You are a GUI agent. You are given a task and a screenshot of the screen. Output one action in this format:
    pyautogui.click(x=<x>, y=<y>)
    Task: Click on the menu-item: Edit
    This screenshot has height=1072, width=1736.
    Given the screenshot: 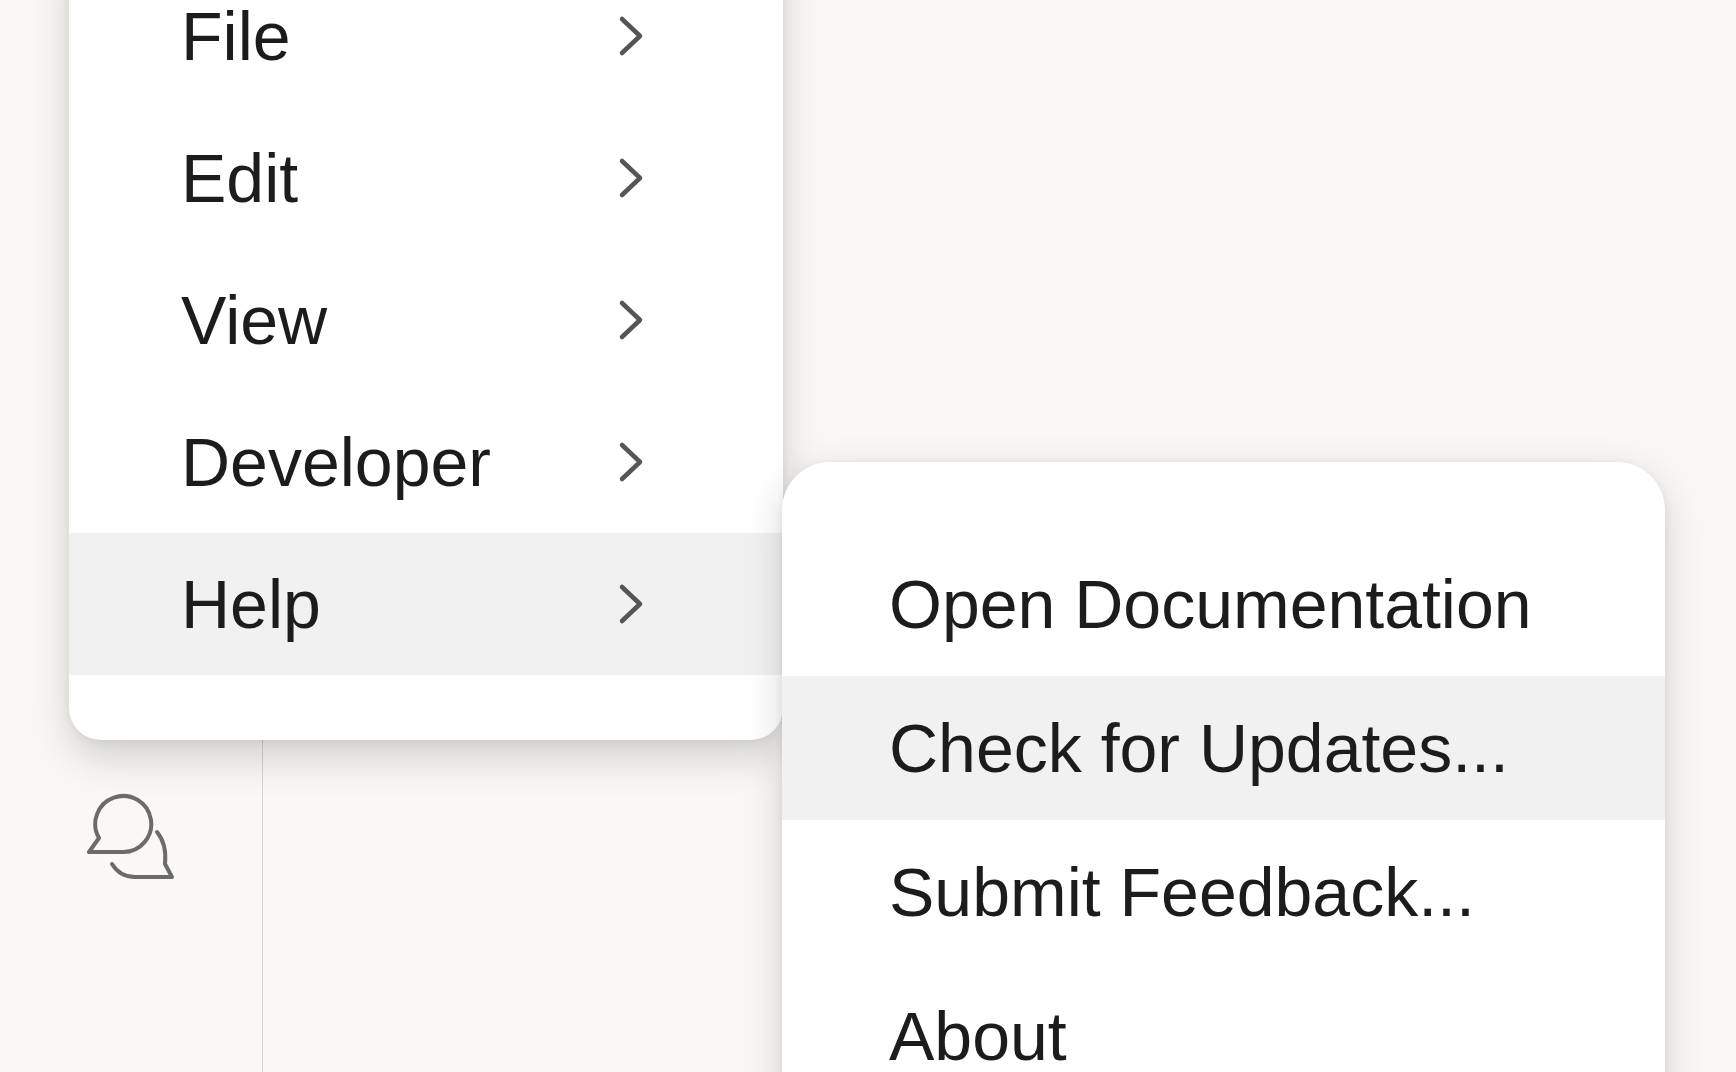 What is the action you would take?
    pyautogui.click(x=426, y=178)
    